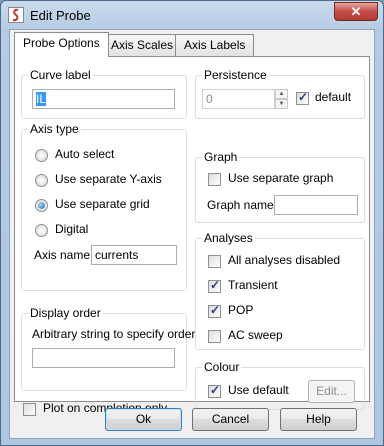 Image resolution: width=384 pixels, height=446 pixels. Describe the element at coordinates (114, 334) in the screenshot. I see `display-order-description: Arbitrary string to specify order` at that location.